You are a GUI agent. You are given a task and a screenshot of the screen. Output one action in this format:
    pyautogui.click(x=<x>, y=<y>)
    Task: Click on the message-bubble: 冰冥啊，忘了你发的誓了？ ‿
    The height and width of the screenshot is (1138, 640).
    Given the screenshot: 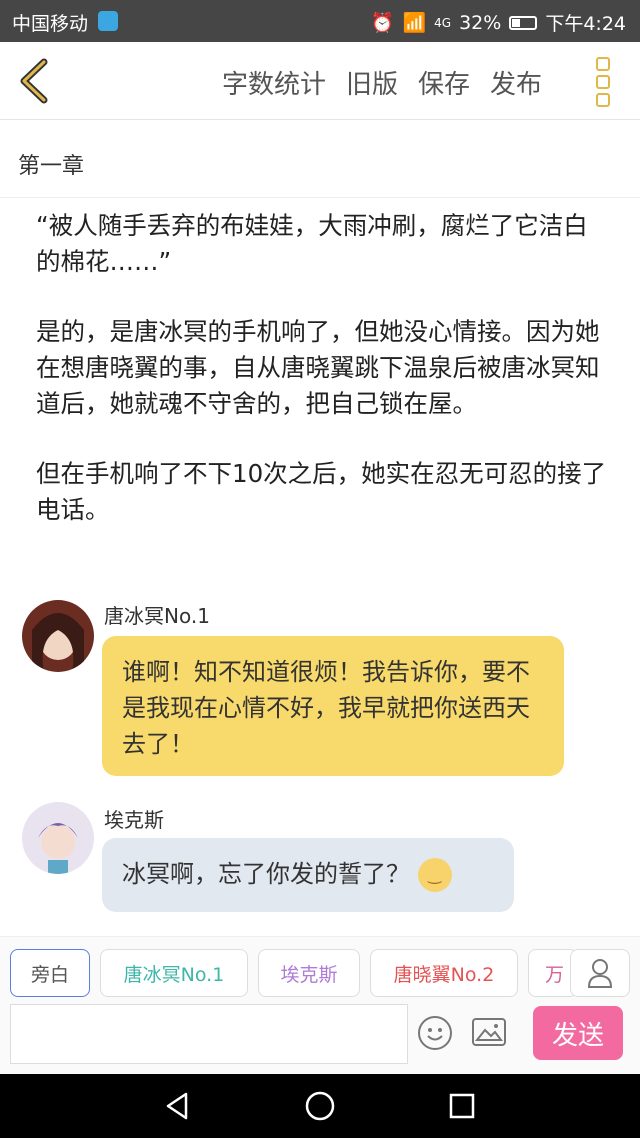 What is the action you would take?
    pyautogui.click(x=308, y=875)
    